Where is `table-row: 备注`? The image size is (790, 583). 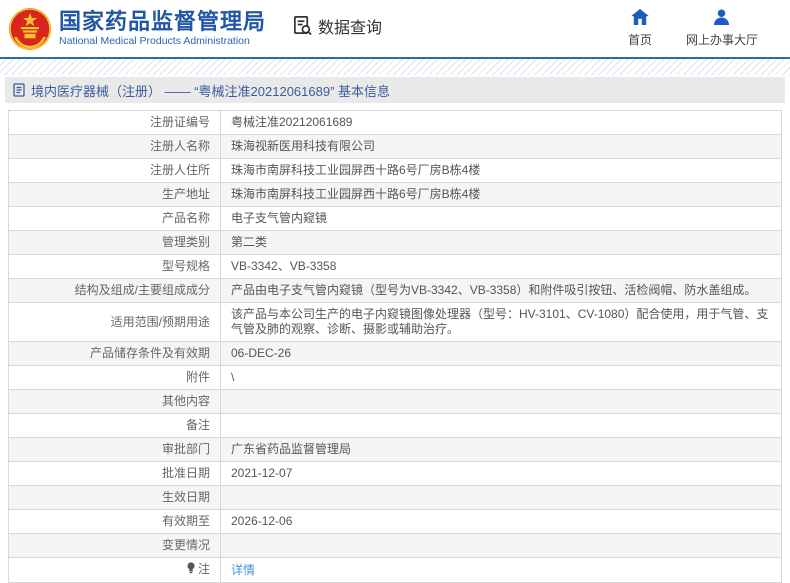
table-row: 备注 is located at coordinates (395, 425).